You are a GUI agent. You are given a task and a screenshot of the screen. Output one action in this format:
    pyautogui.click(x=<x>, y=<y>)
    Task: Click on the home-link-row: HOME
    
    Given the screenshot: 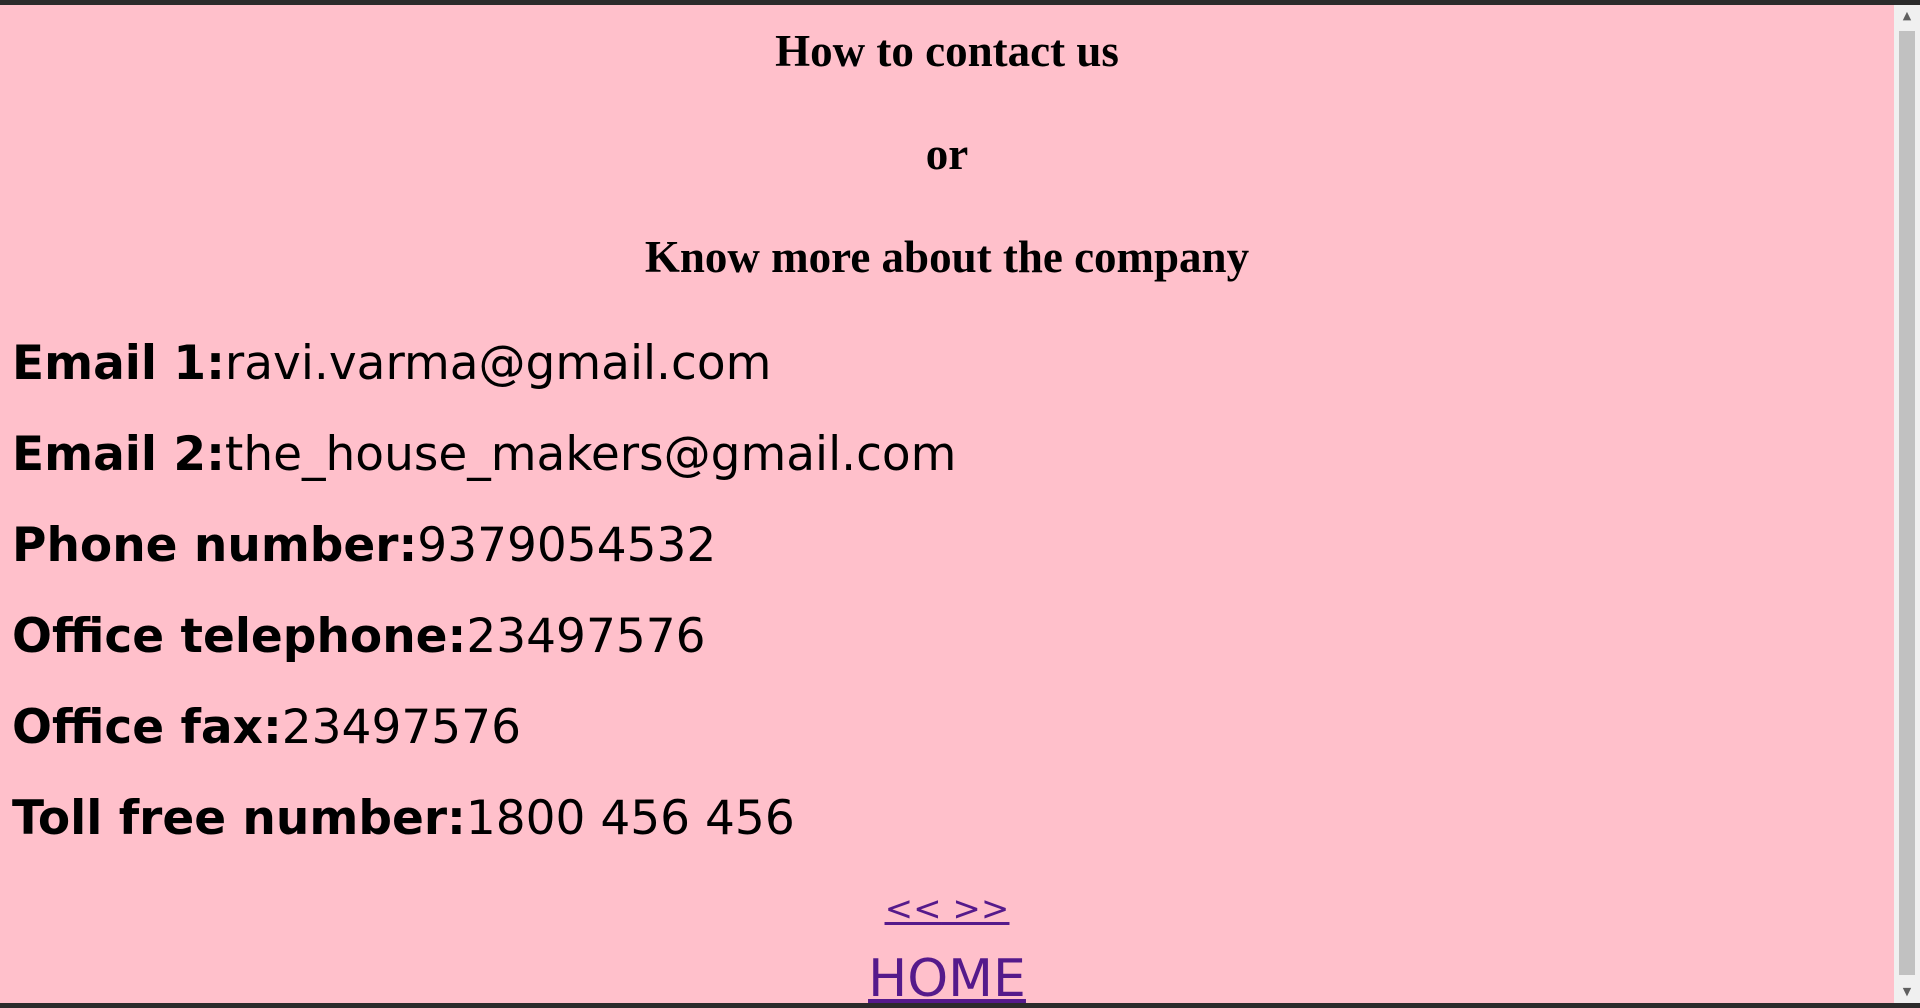 What is the action you would take?
    pyautogui.click(x=947, y=976)
    